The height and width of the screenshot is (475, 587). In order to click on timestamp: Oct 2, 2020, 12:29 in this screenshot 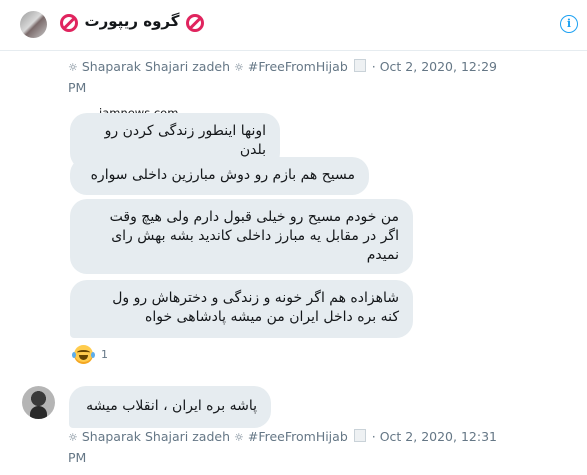, I will do `click(438, 66)`.